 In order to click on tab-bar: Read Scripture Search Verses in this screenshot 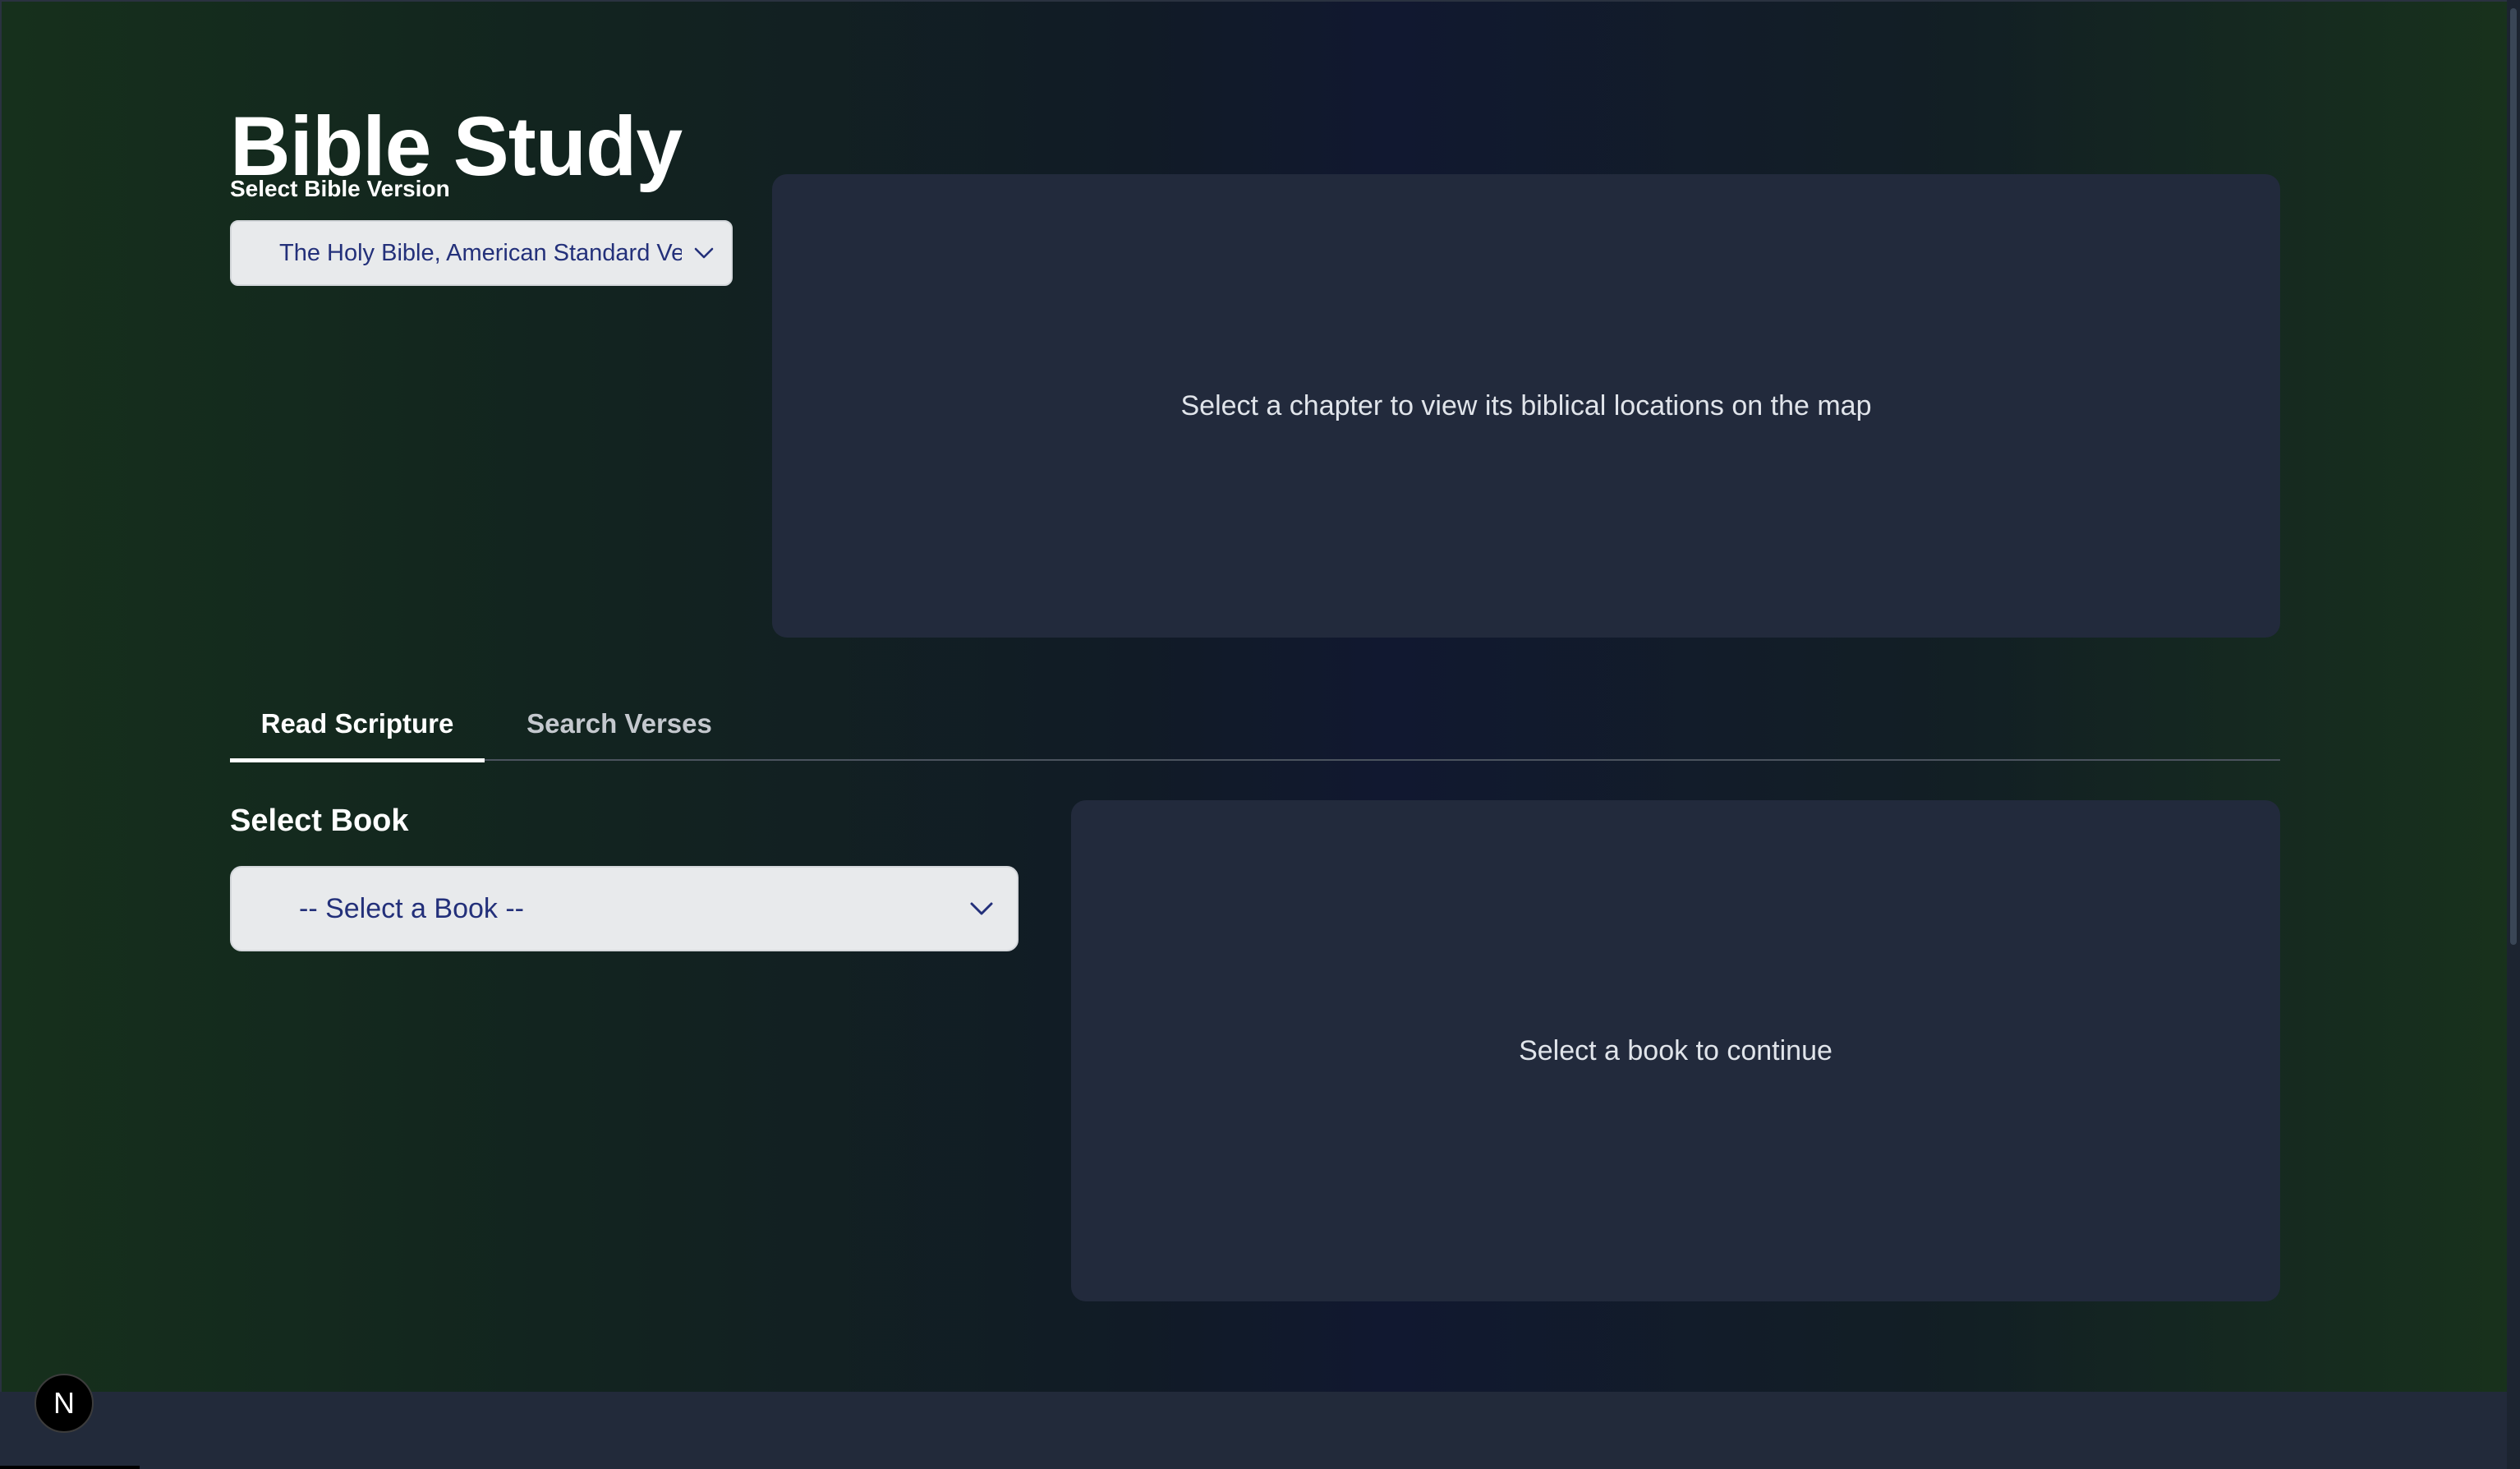, I will do `click(1255, 724)`.